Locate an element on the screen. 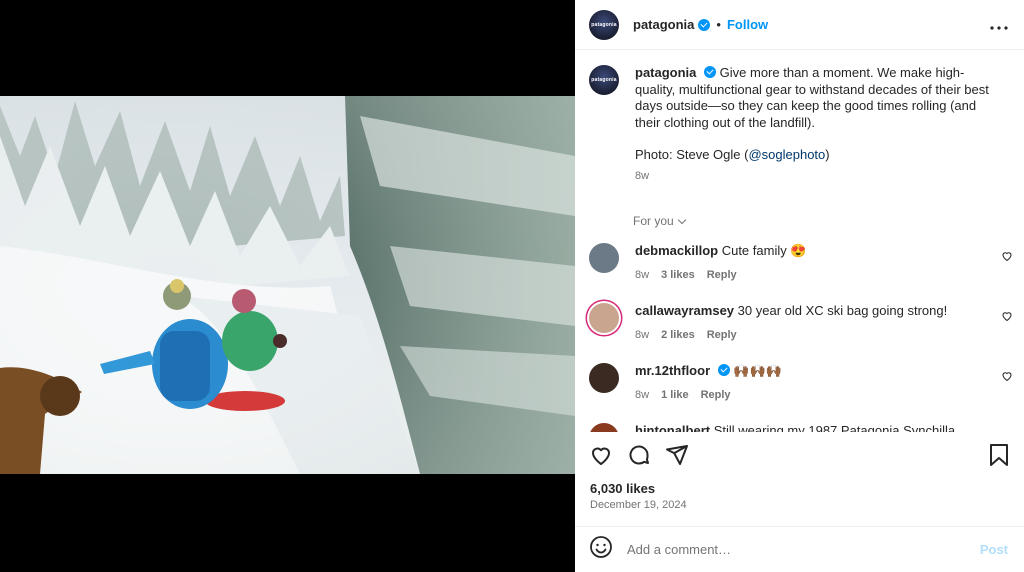  share-icon is located at coordinates (677, 457).